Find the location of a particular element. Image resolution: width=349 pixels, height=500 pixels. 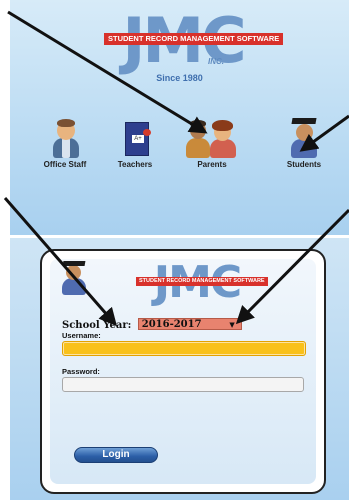

dropdown-arrow-icon: ▼ is located at coordinates (232, 324).